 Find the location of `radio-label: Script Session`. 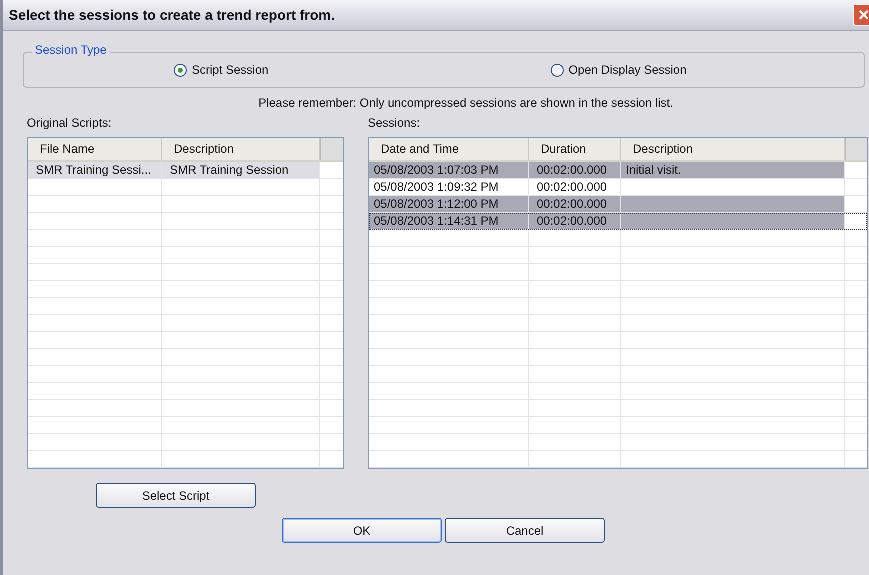

radio-label: Script Session is located at coordinates (230, 70).